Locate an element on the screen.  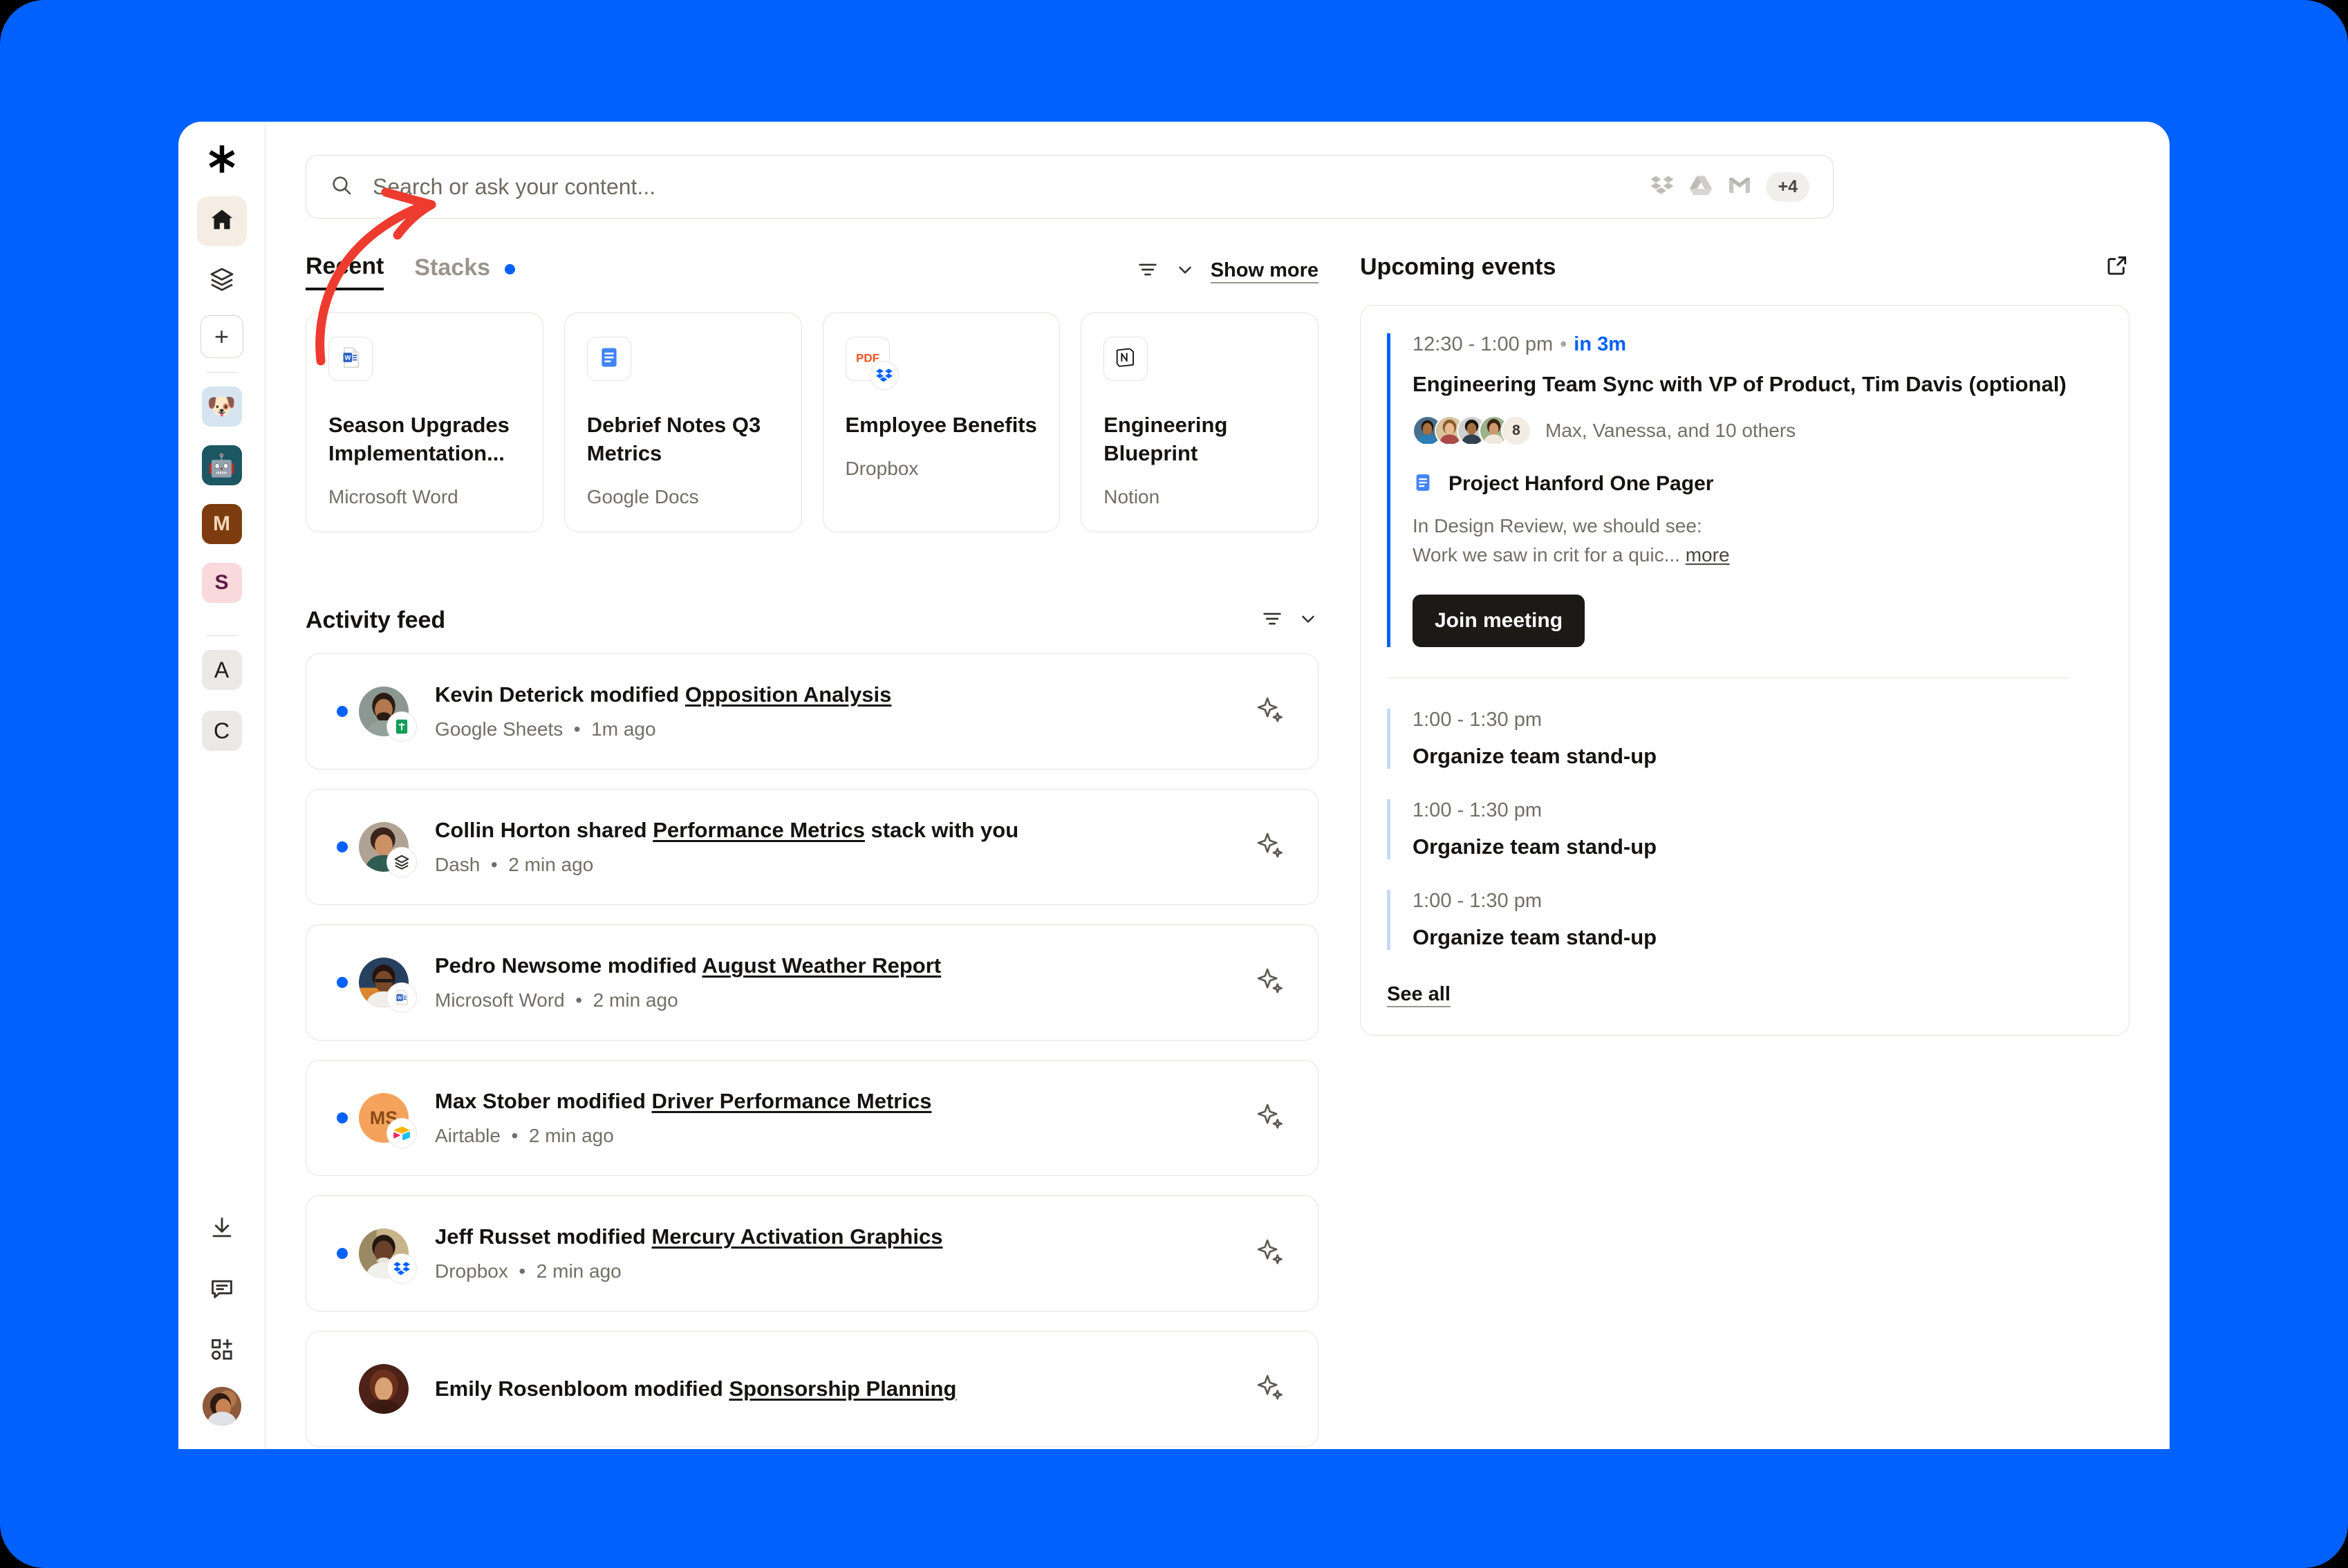
activity-feed-title: Activity feed is located at coordinates (376, 620).